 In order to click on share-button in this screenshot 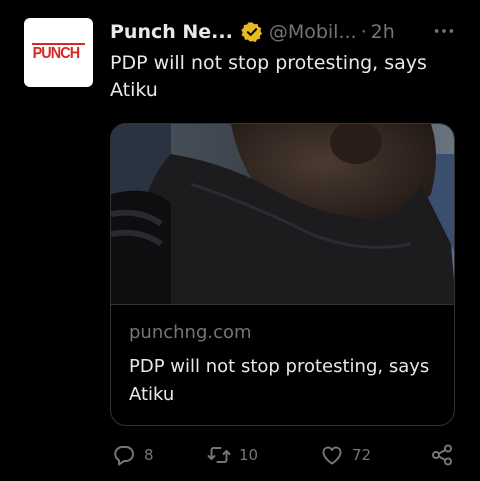, I will do `click(446, 455)`.